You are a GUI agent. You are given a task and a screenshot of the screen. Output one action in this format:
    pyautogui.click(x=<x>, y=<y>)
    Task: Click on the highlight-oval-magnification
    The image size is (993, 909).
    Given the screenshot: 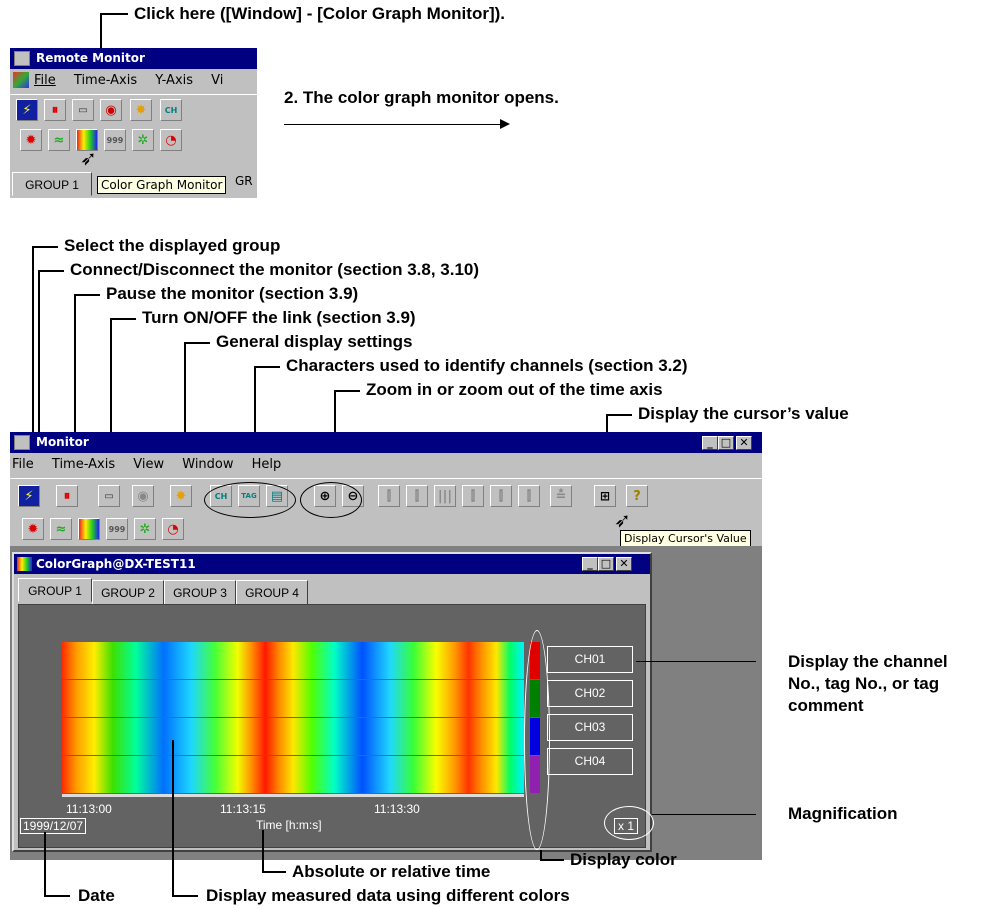 What is the action you would take?
    pyautogui.click(x=629, y=823)
    